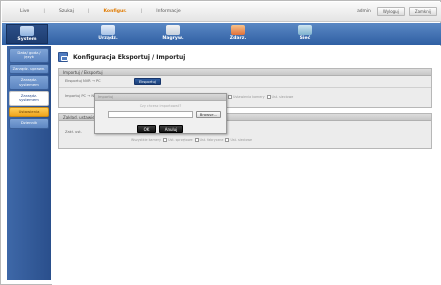  What do you see at coordinates (245, 72) in the screenshot?
I see `panel-header: Importuj / Eksportuj` at bounding box center [245, 72].